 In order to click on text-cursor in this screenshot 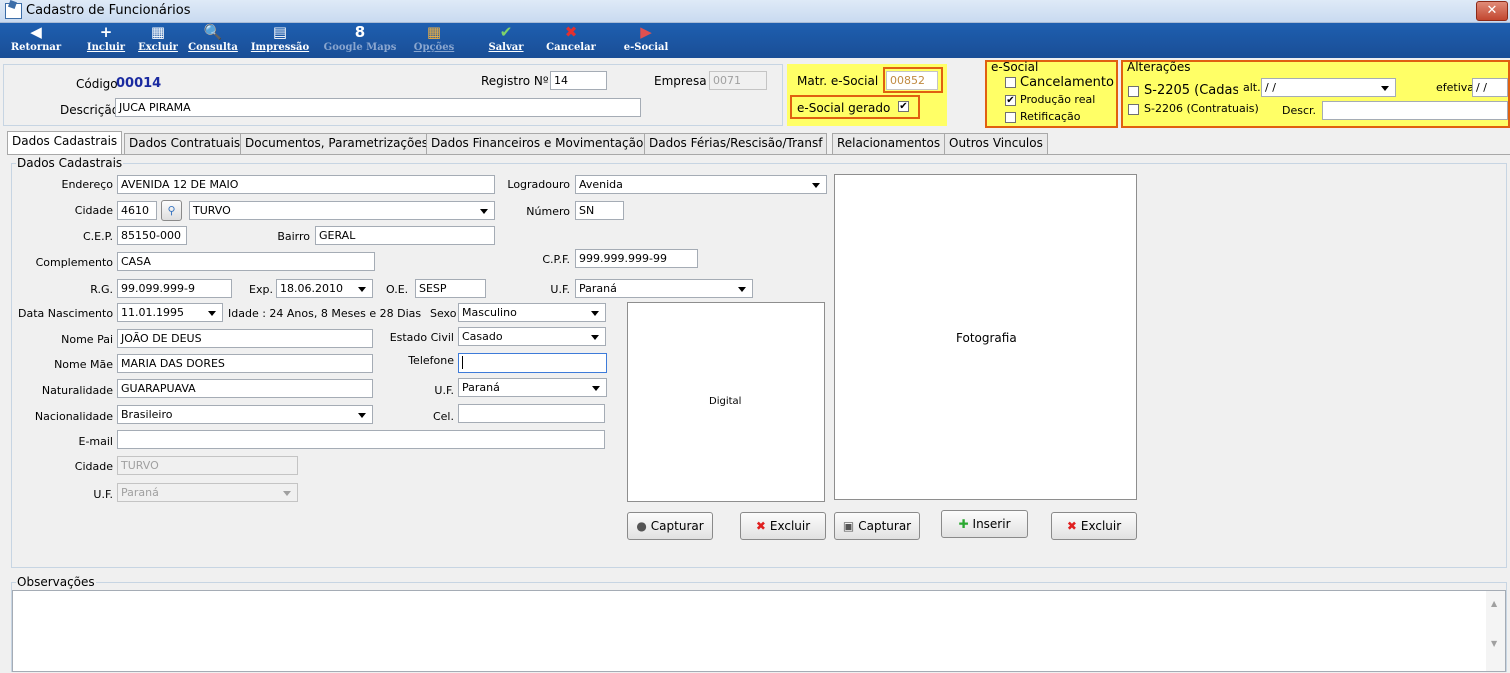, I will do `click(462, 362)`.